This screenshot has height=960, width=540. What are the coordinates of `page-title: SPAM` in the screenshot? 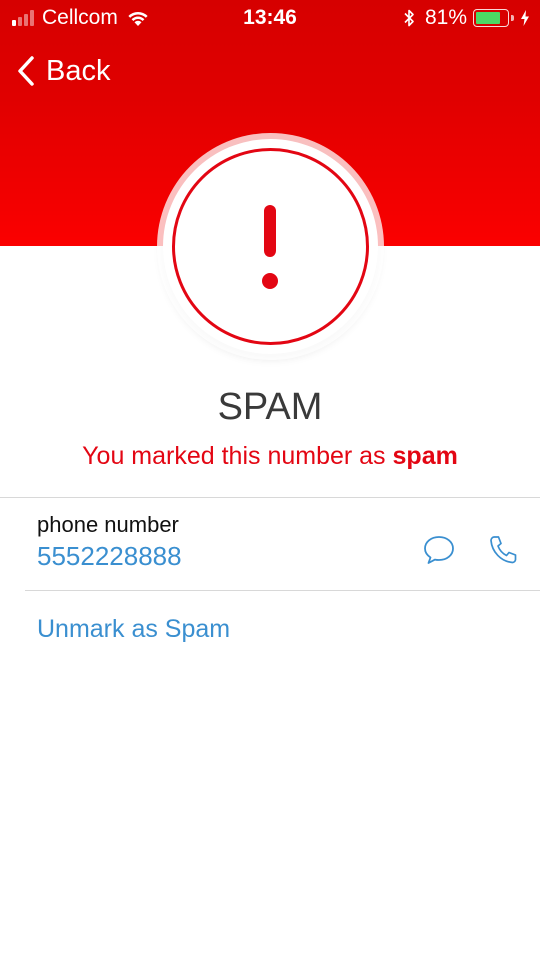 It's located at (270, 407).